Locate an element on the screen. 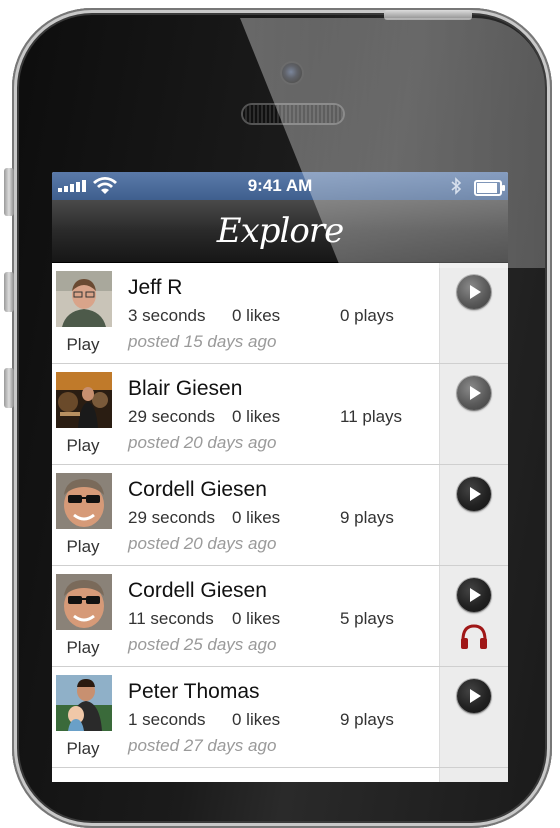  author-name: Peter Thomas is located at coordinates (194, 691).